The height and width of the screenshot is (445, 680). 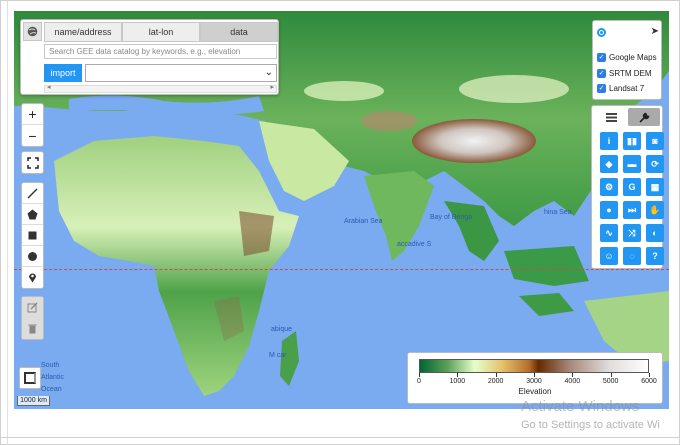 I want to click on fullscreen-button, so click(x=32, y=162).